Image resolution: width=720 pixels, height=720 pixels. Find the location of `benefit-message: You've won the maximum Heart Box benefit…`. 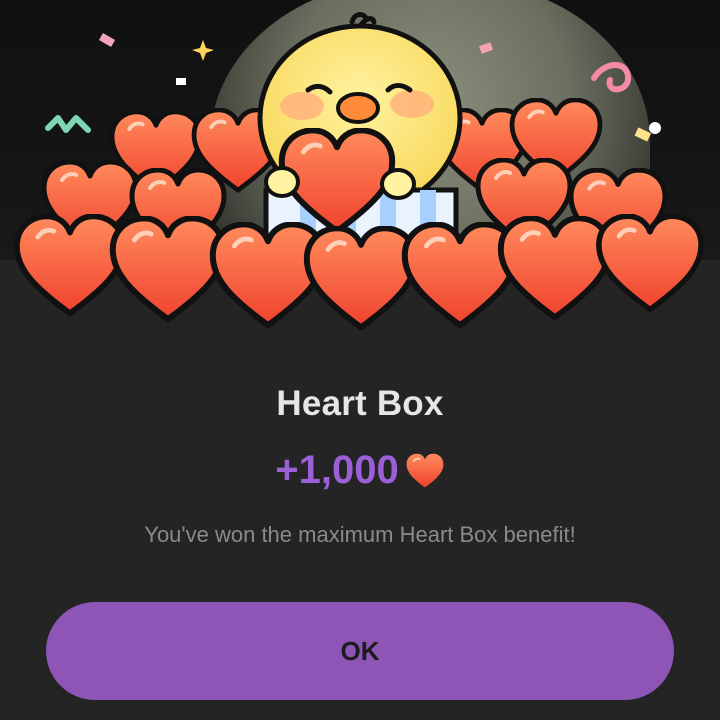

benefit-message: You've won the maximum Heart Box benefit… is located at coordinates (360, 534).